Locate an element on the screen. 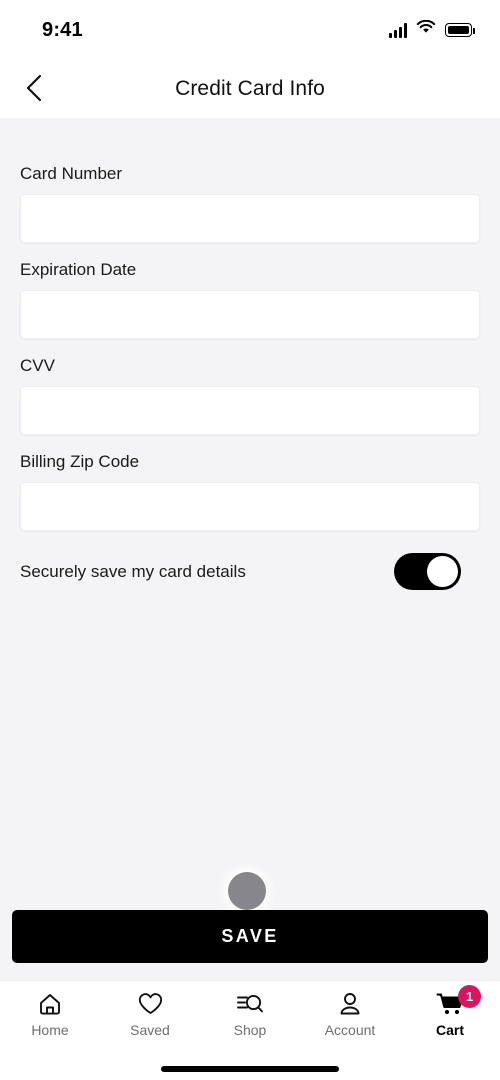 The width and height of the screenshot is (500, 1080). back-button is located at coordinates (34, 89).